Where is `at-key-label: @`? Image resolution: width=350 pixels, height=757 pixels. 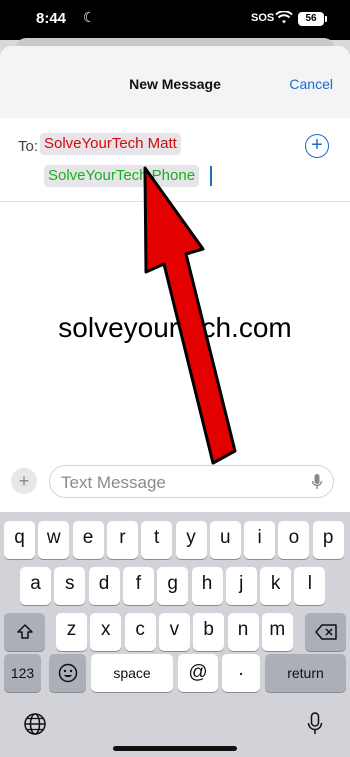
at-key-label: @ is located at coordinates (198, 672).